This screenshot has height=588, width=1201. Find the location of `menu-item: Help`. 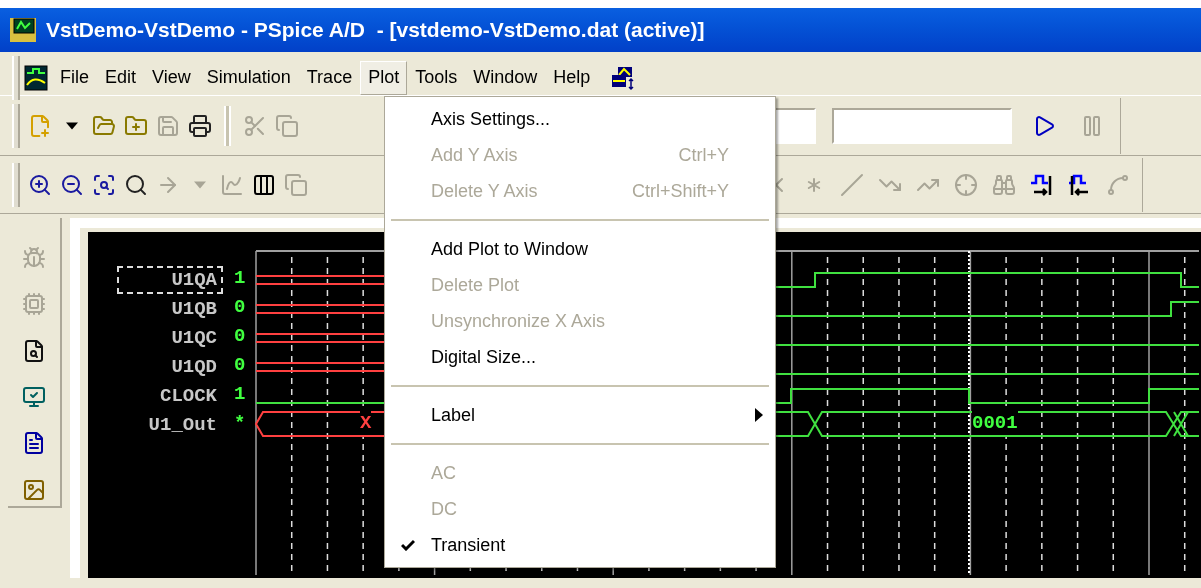

menu-item: Help is located at coordinates (572, 77).